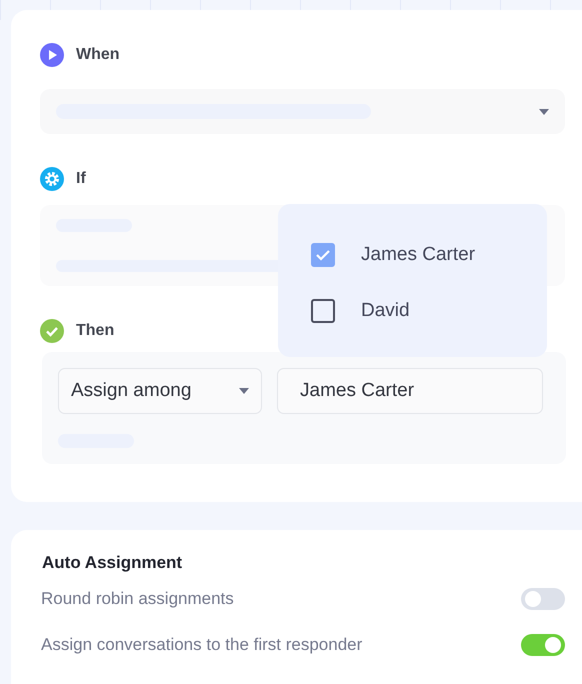 Image resolution: width=582 pixels, height=684 pixels. I want to click on section-label: If, so click(81, 179).